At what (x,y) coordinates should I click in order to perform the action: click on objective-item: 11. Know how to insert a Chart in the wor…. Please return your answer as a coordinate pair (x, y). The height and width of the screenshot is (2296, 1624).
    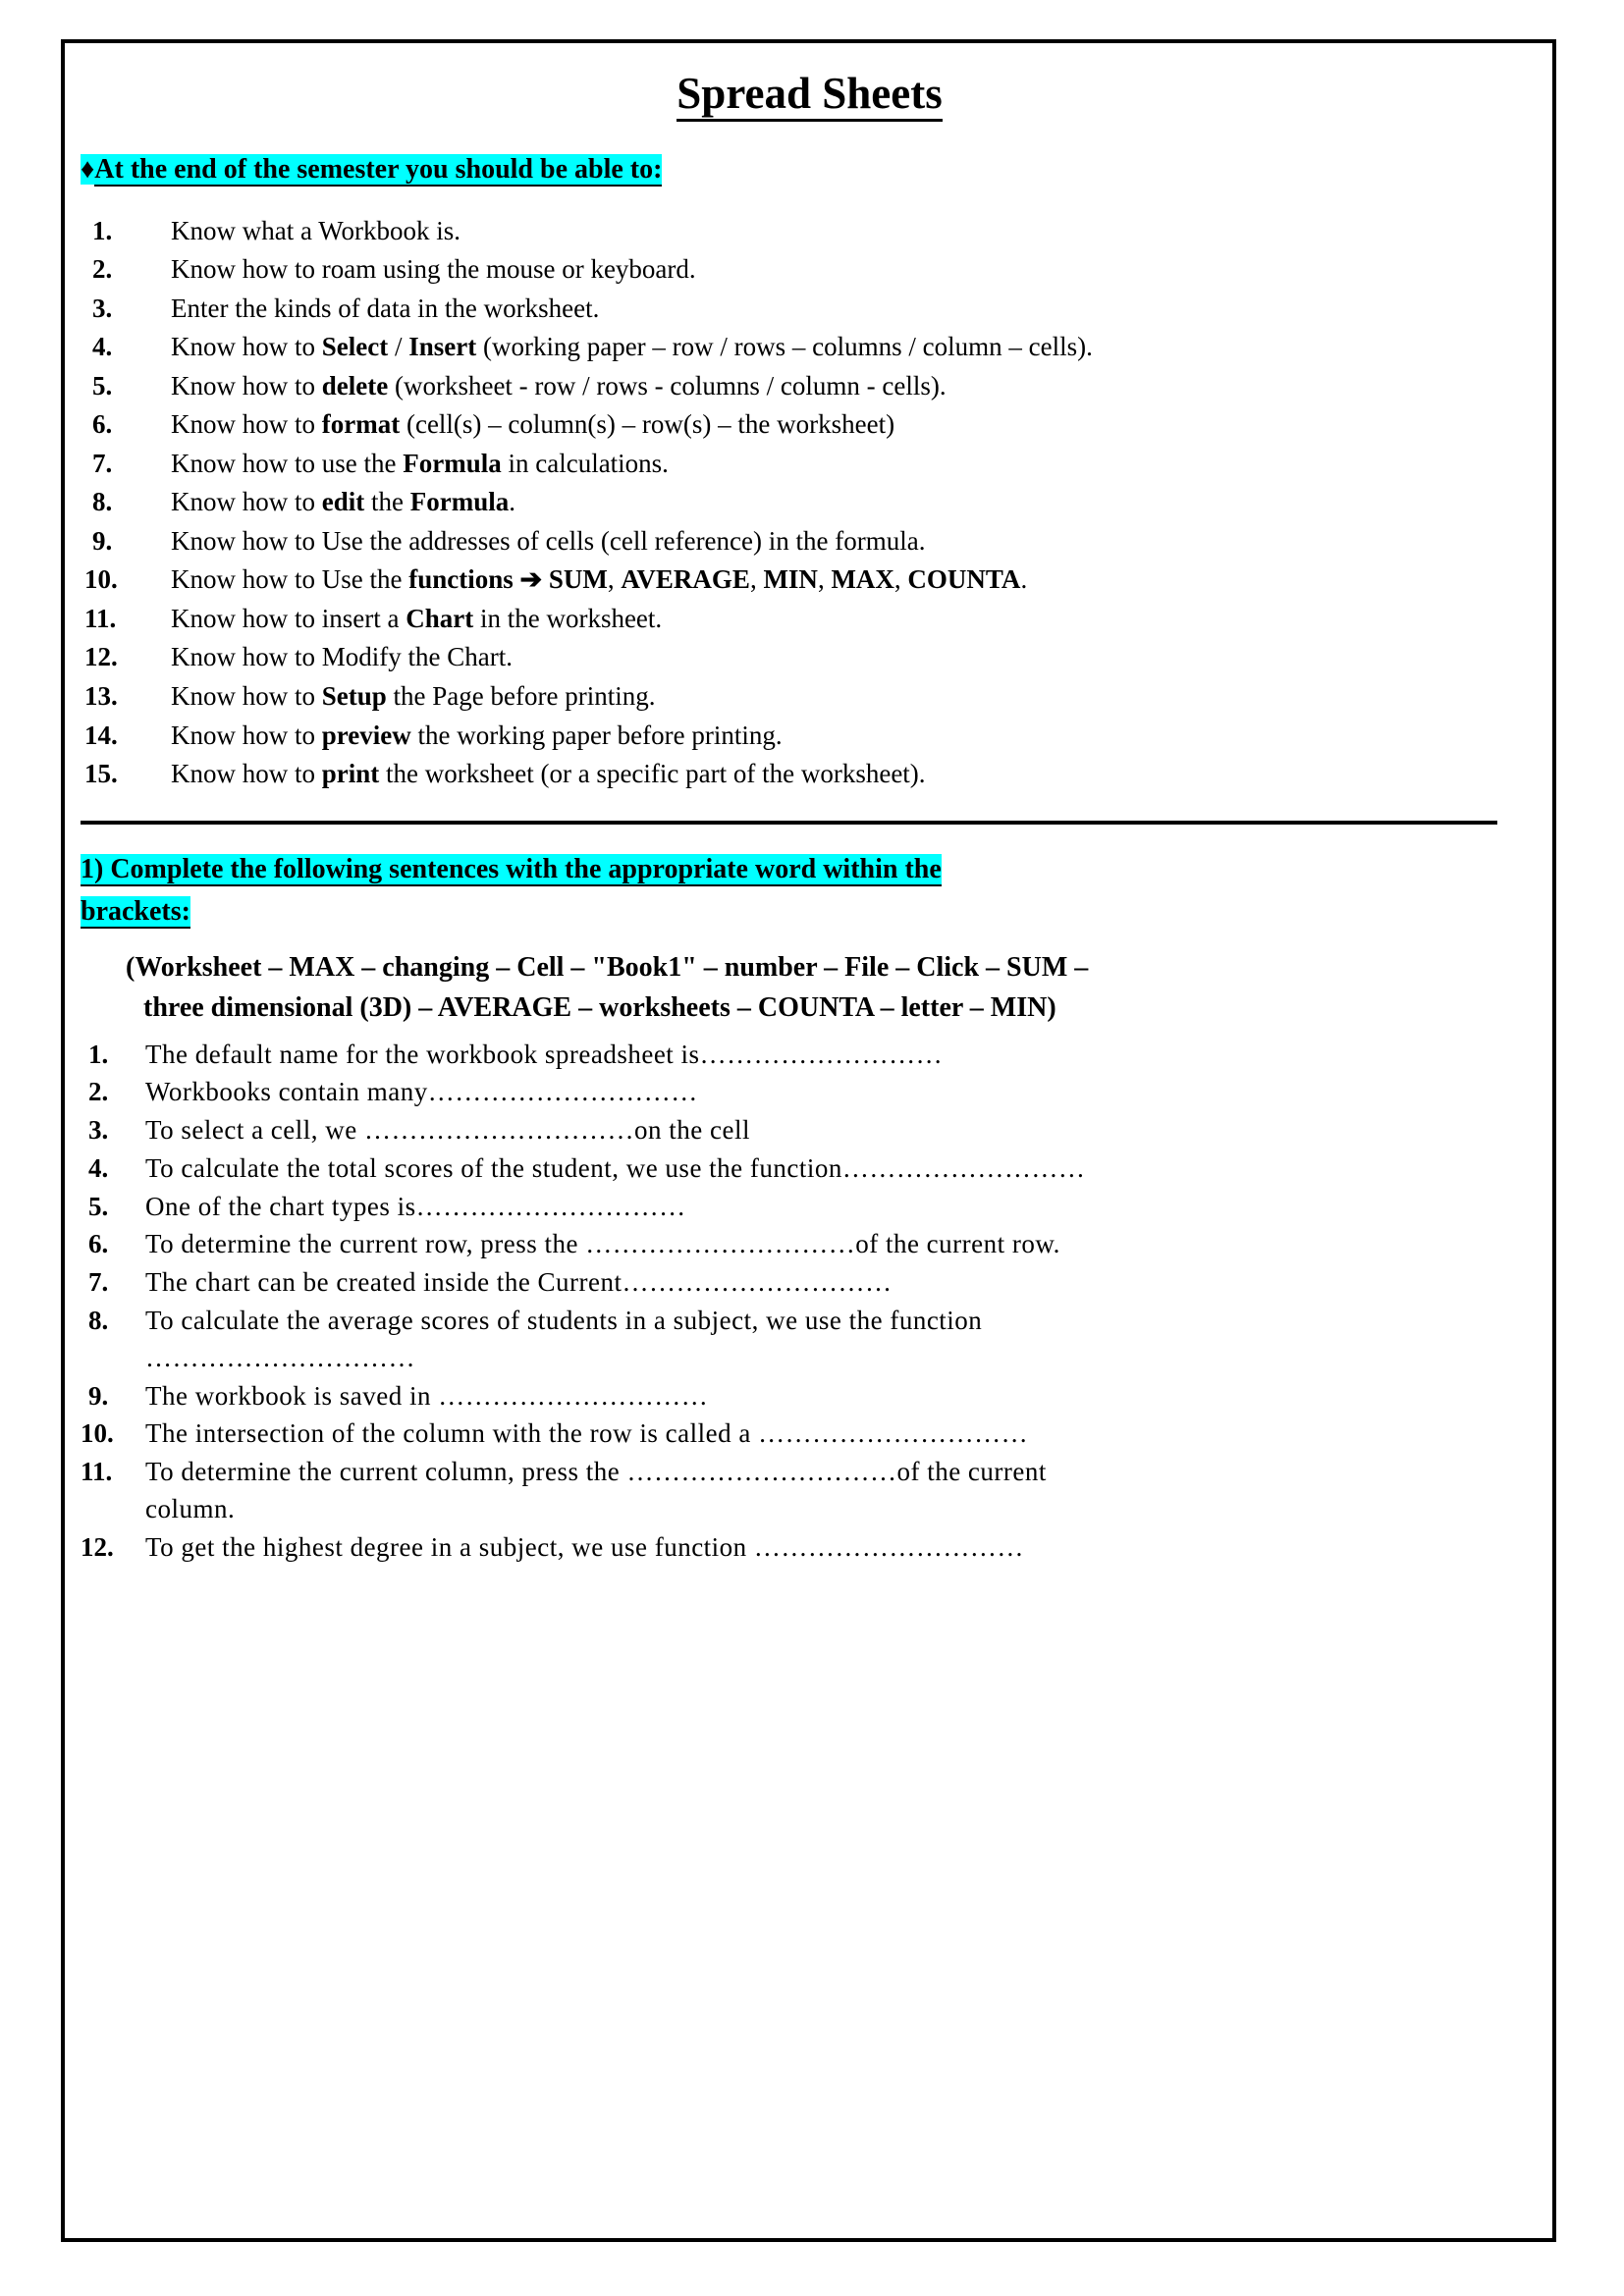
    Looking at the image, I should click on (810, 619).